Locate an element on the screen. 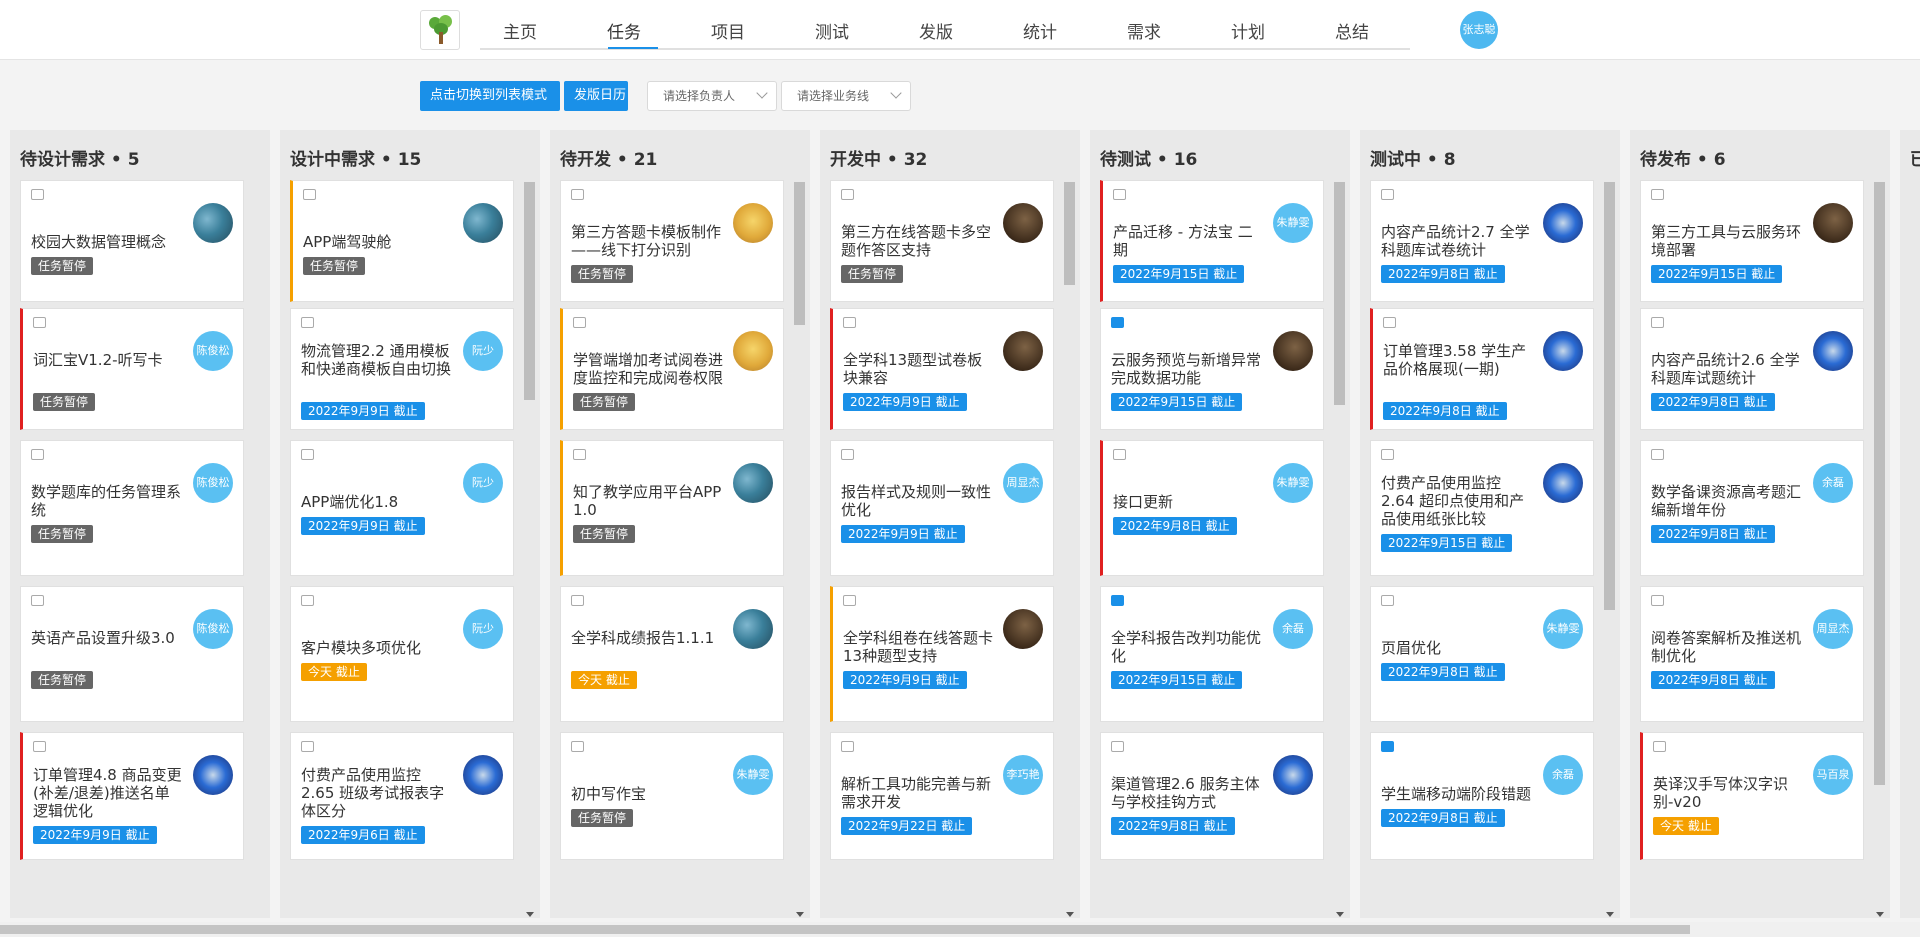 Image resolution: width=1920 pixels, height=937 pixels. nav-summary: 总结 is located at coordinates (1352, 30).